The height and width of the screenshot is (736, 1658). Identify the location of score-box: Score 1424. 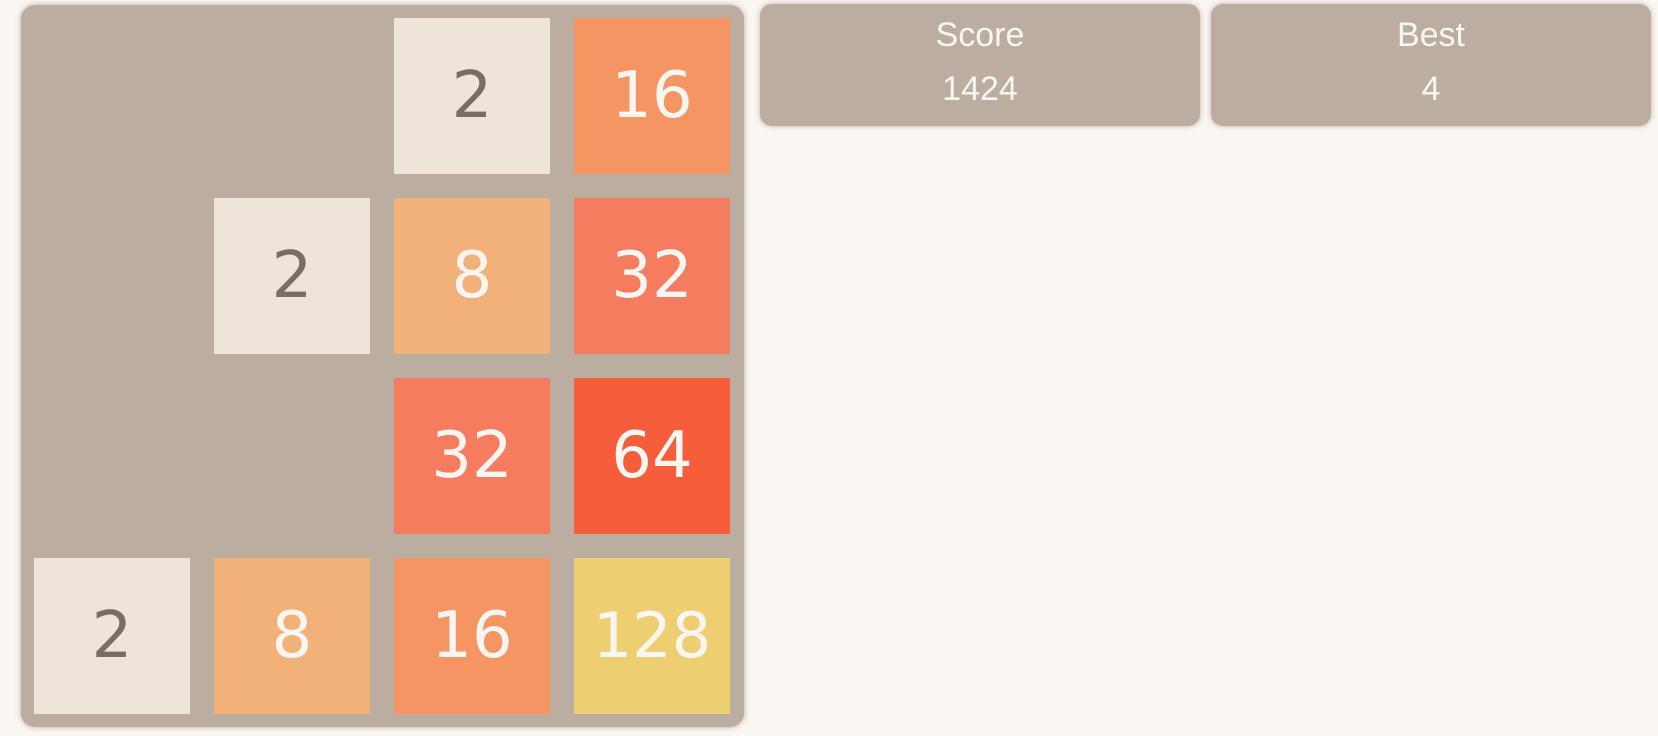
(980, 65).